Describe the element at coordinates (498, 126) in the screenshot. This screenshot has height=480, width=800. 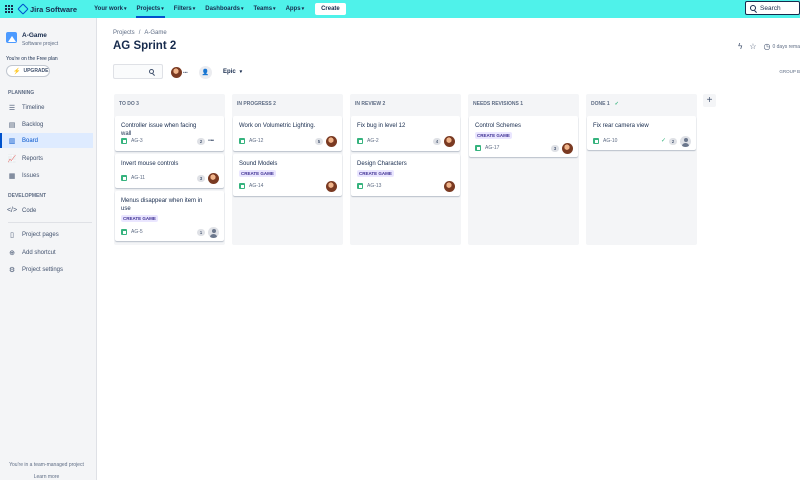
I see `card-title: Control Schemes` at that location.